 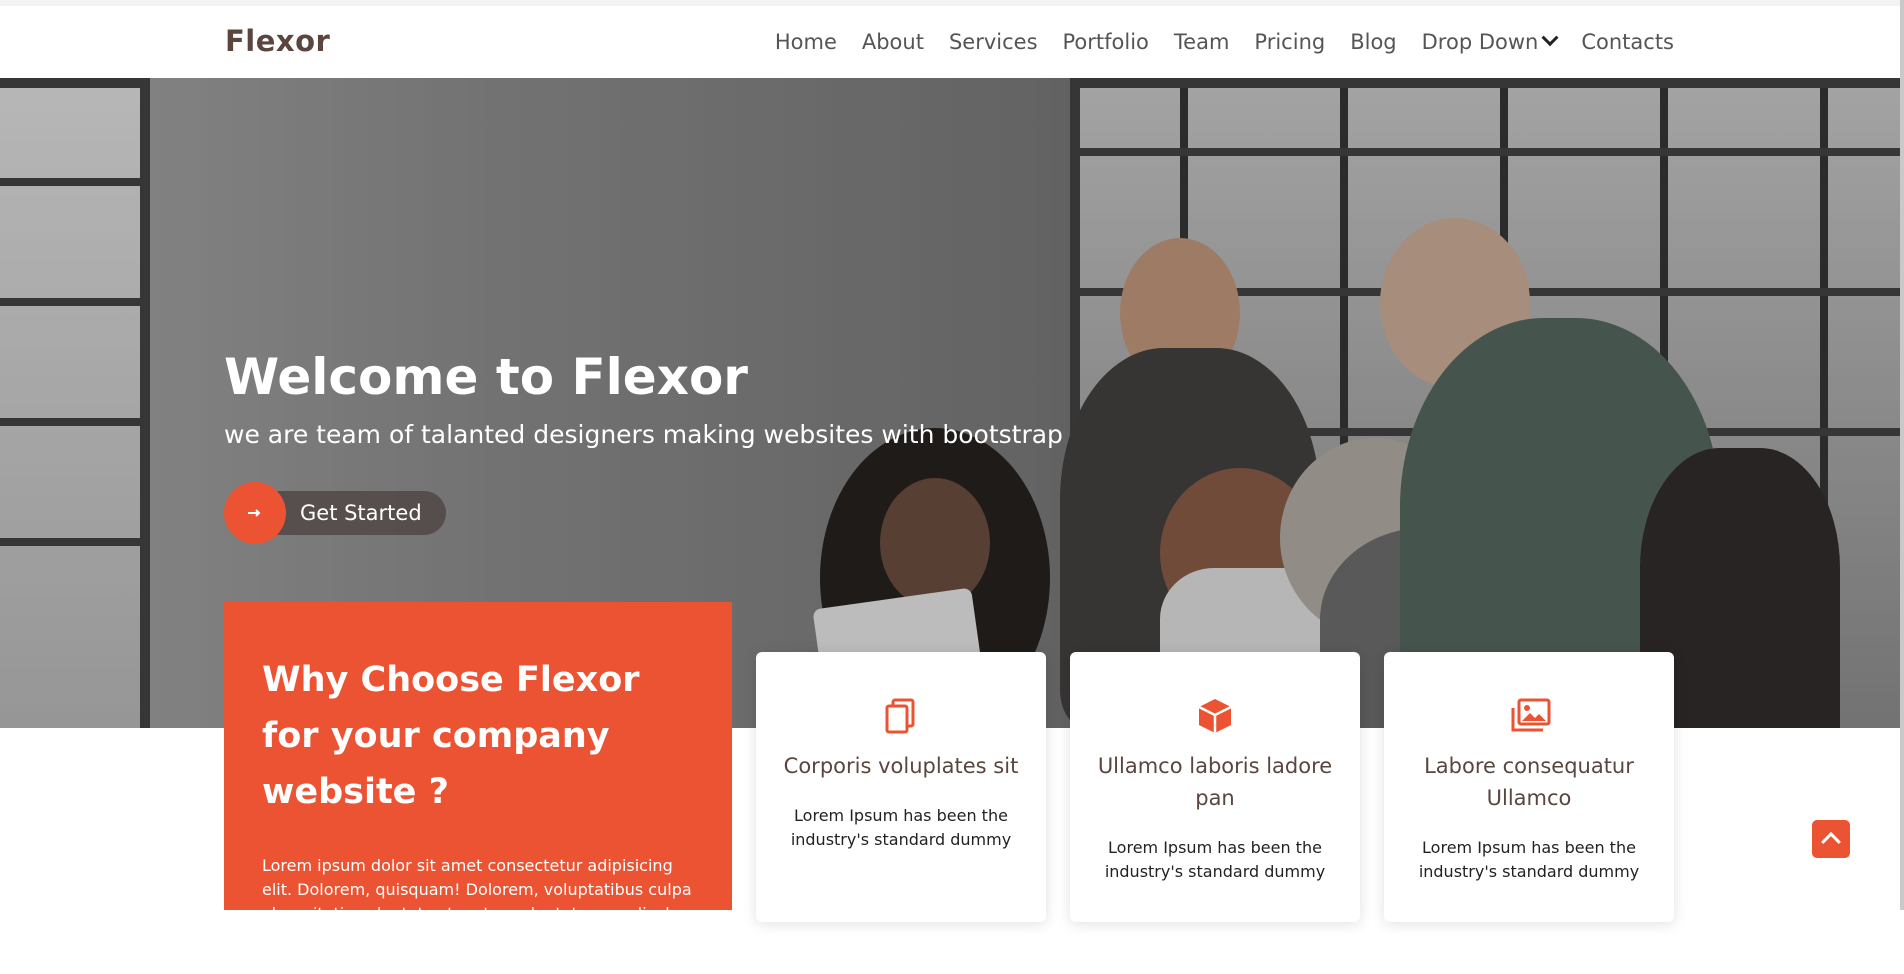 What do you see at coordinates (901, 716) in the screenshot?
I see `document-copy-icon` at bounding box center [901, 716].